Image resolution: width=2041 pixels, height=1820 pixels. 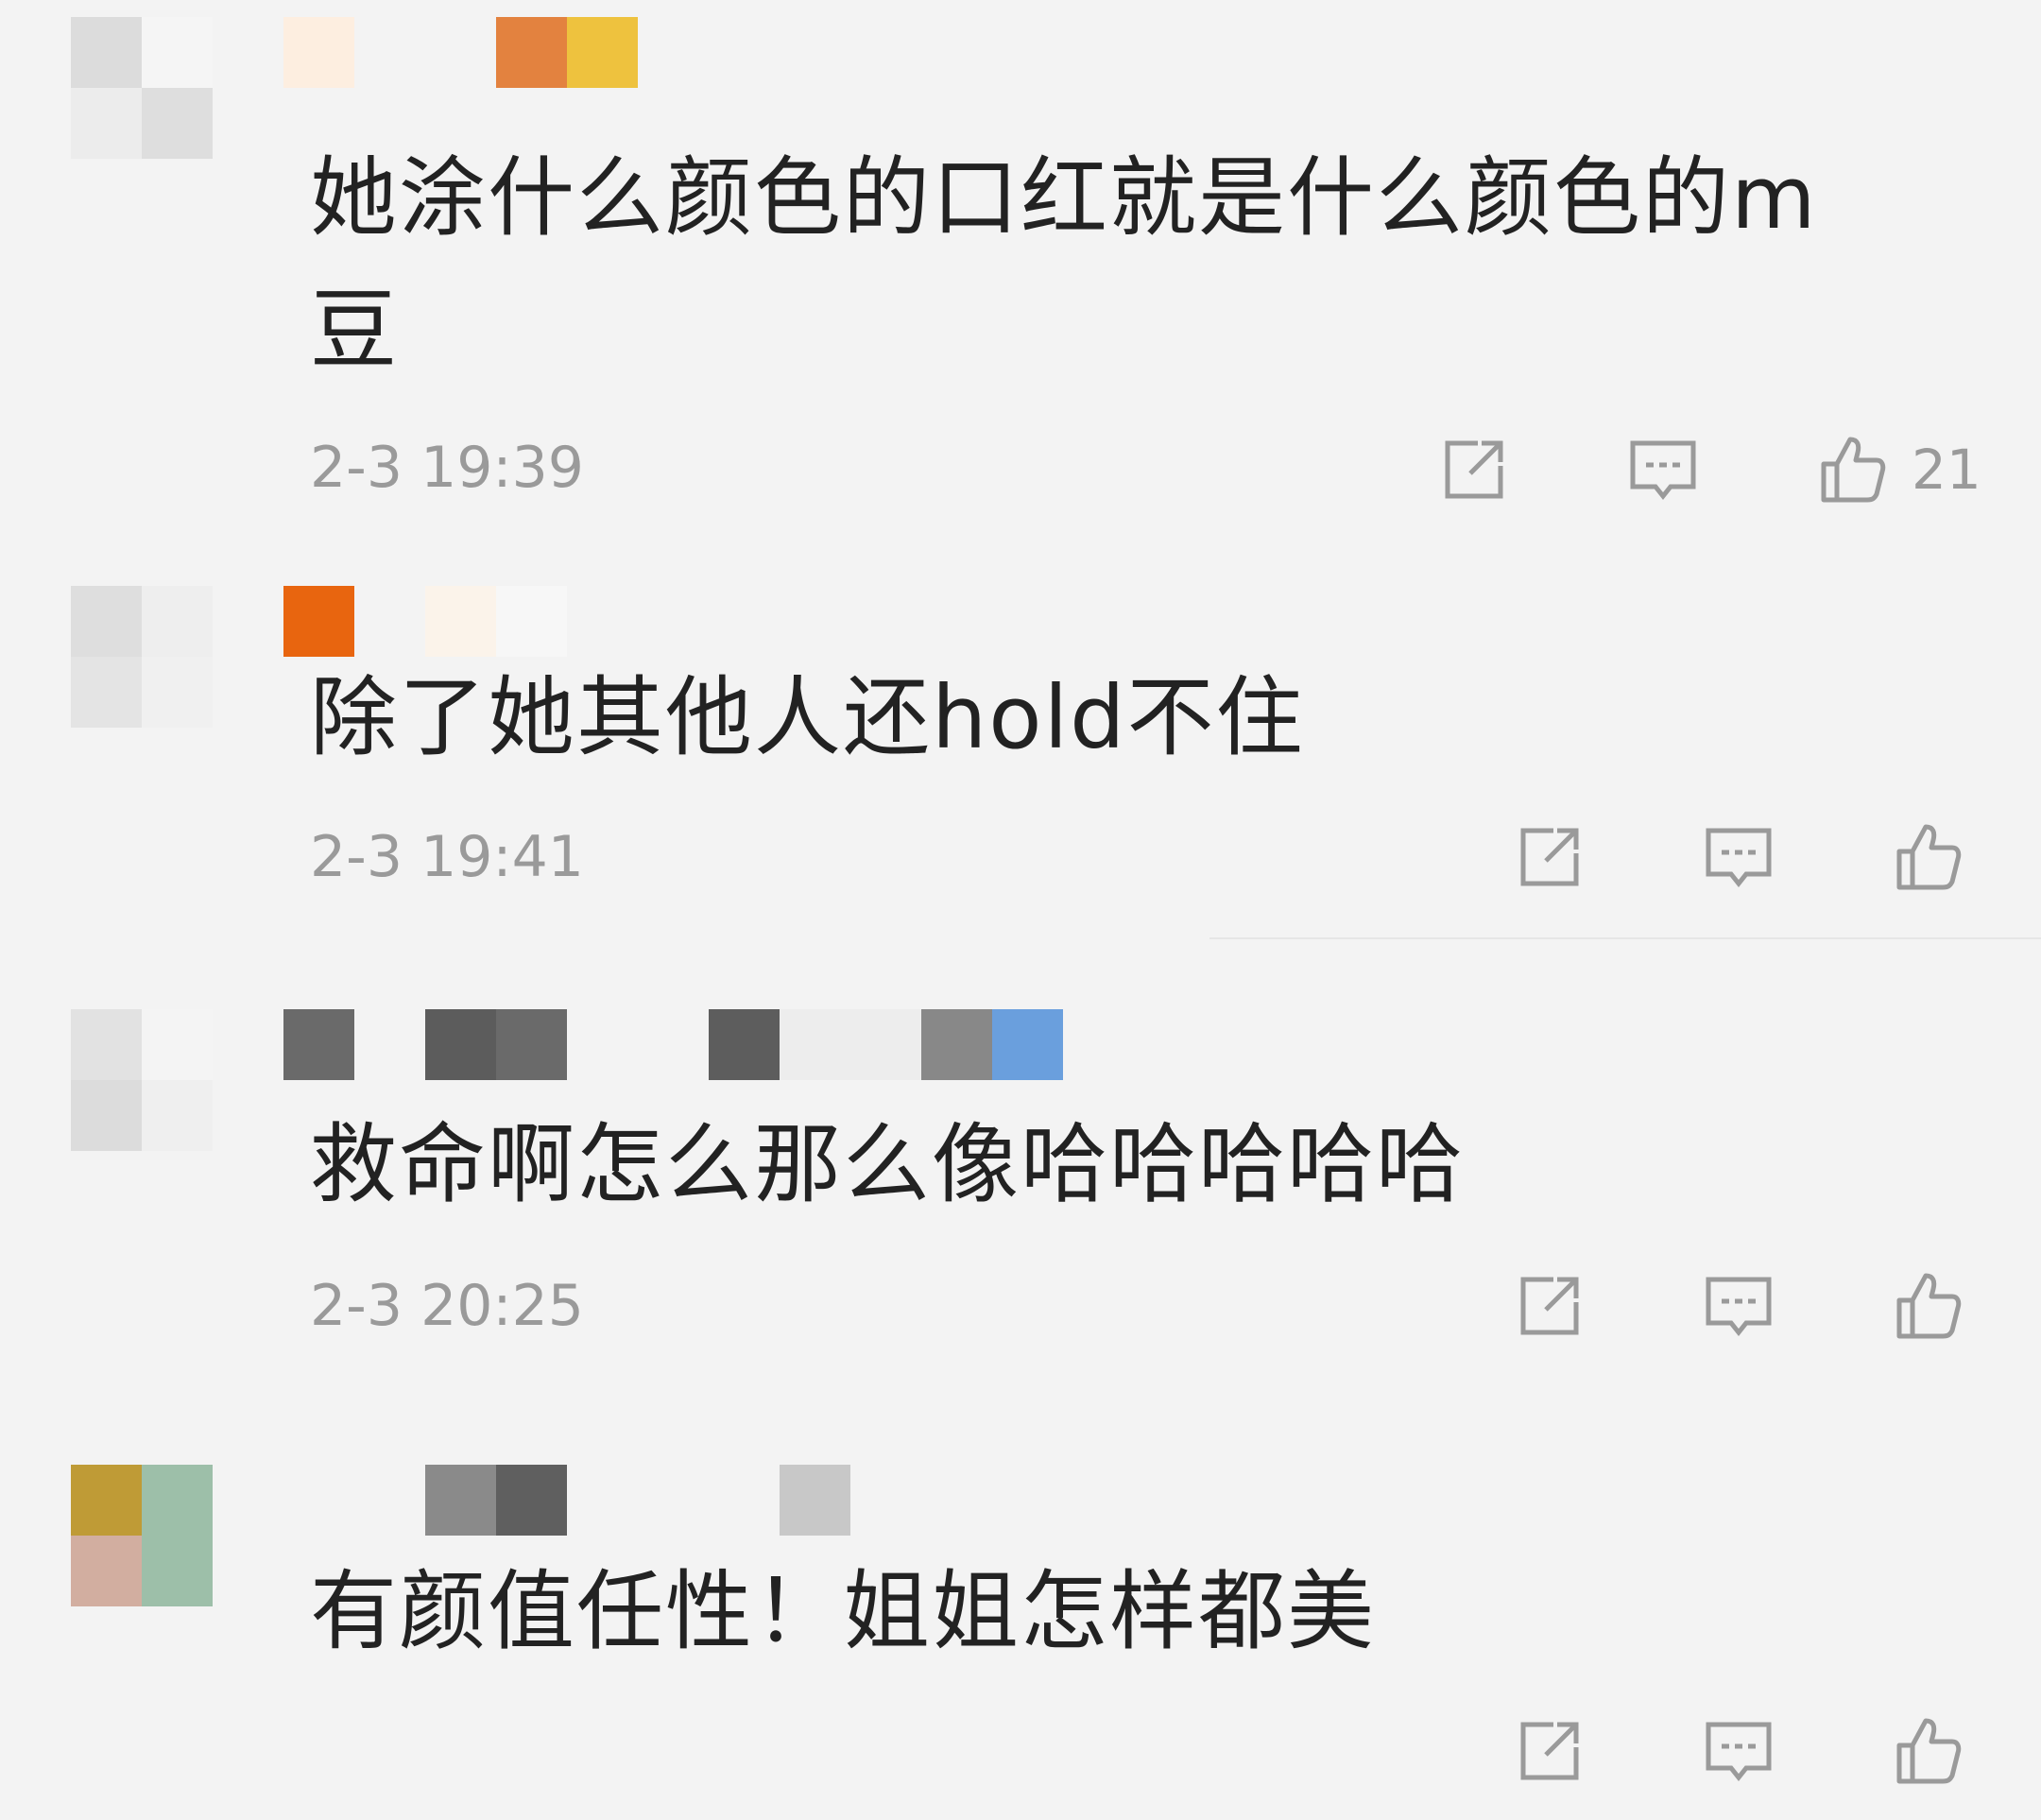 I want to click on divider, so click(x=1625, y=938).